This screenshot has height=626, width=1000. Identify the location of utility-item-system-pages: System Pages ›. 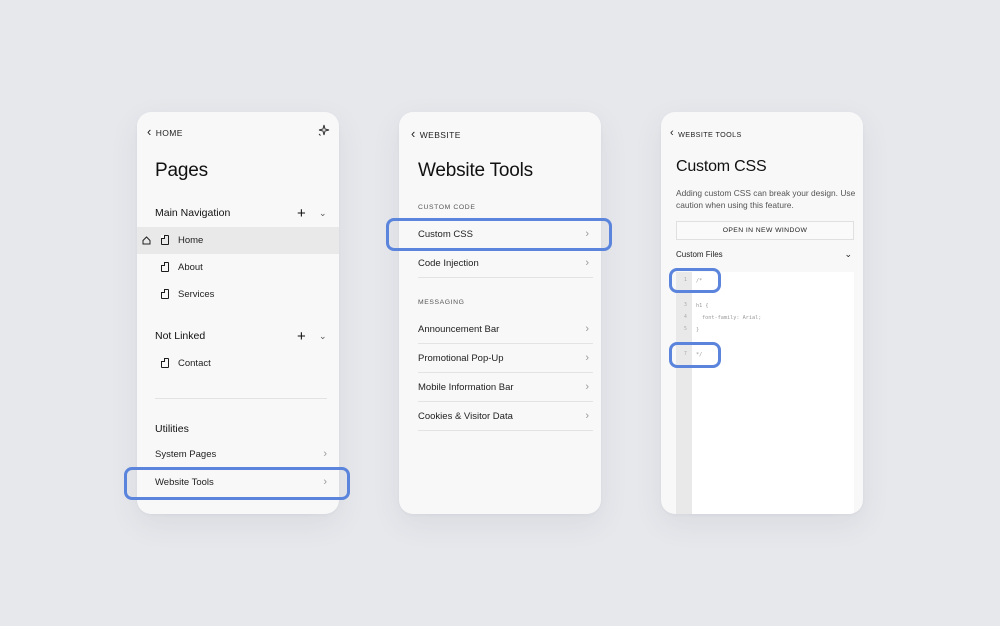
(238, 454).